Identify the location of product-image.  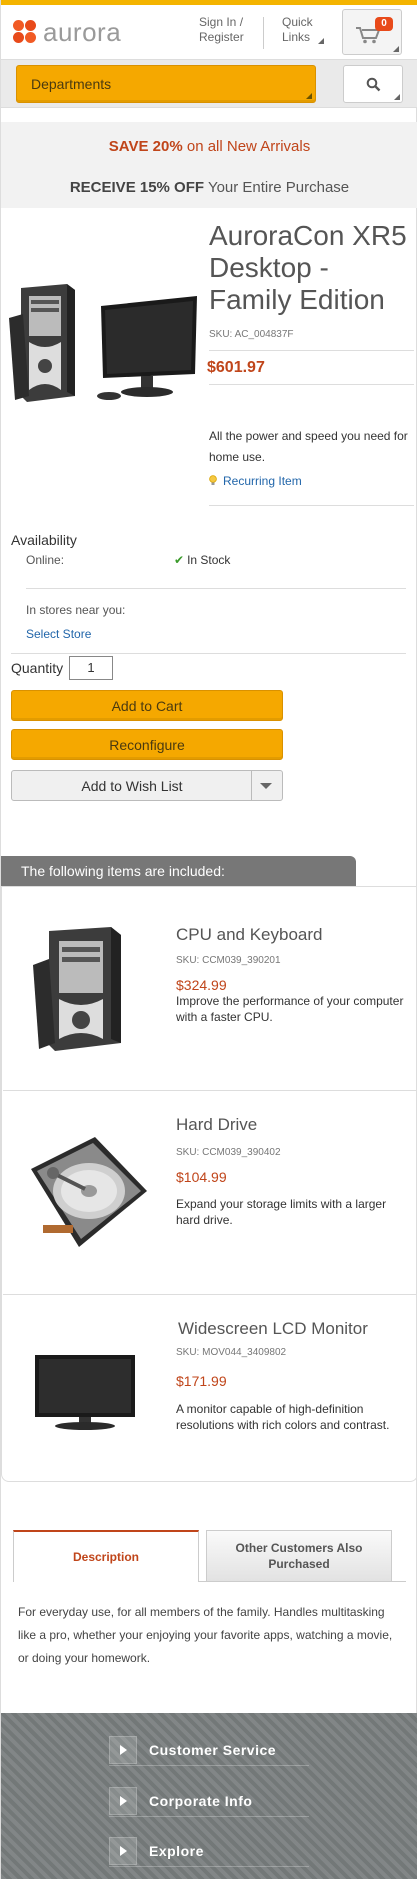
(104, 343).